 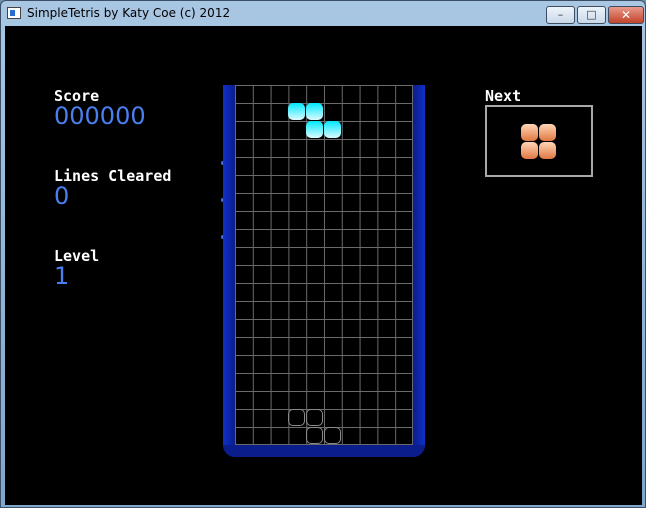 I want to click on maximize-button: □, so click(x=591, y=15).